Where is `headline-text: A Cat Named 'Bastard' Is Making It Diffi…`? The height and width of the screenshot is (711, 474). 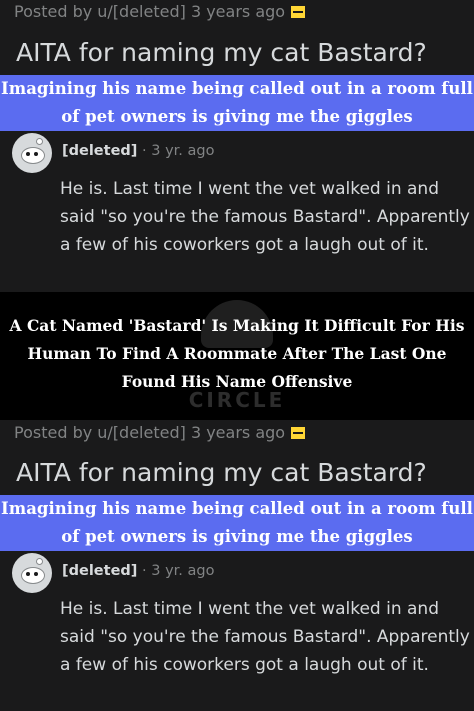 headline-text: A Cat Named 'Bastard' Is Making It Diffi… is located at coordinates (237, 353).